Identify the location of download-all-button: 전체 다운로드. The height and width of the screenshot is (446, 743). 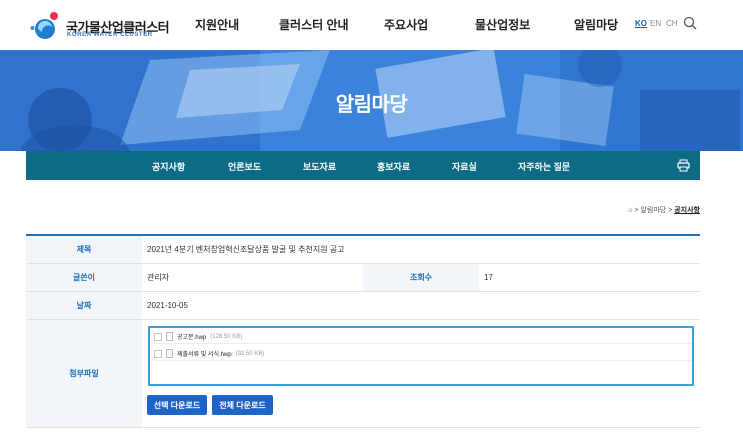
(242, 405).